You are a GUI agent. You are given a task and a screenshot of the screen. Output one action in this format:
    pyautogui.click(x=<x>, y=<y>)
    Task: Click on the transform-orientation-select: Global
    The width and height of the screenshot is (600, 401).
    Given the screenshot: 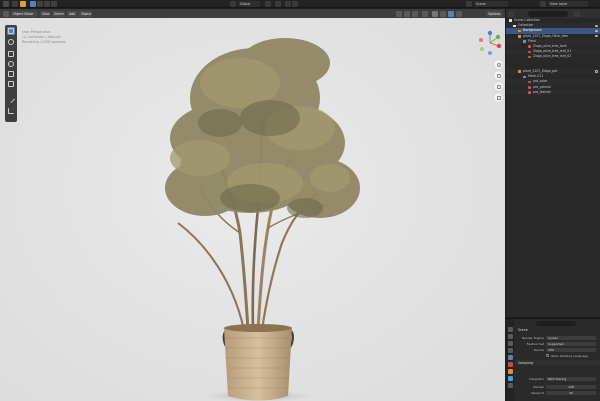 What is the action you would take?
    pyautogui.click(x=249, y=4)
    